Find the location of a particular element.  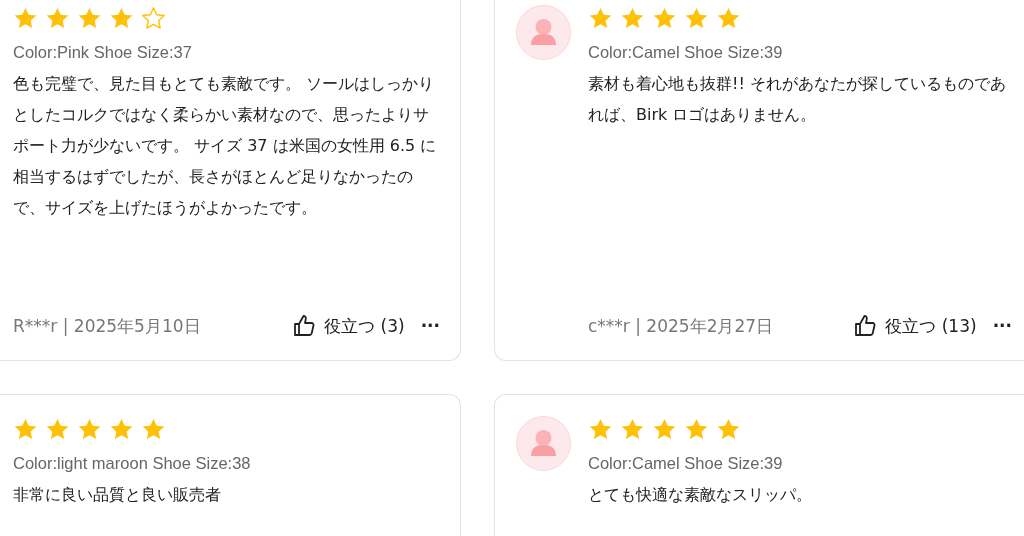

review-text: 非常に良い品質と良い販売者 is located at coordinates (117, 495).